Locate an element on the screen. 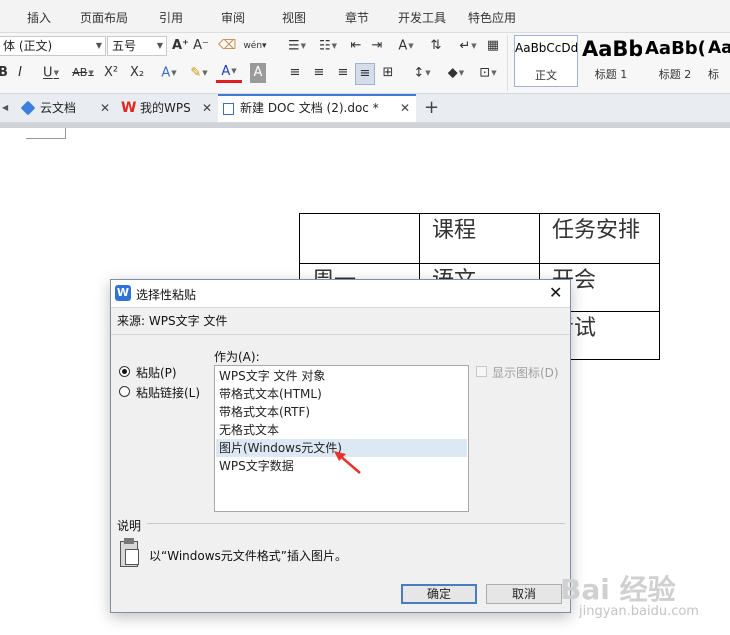 This screenshot has height=635, width=730. shrink-font-icon: A⁻ is located at coordinates (201, 46).